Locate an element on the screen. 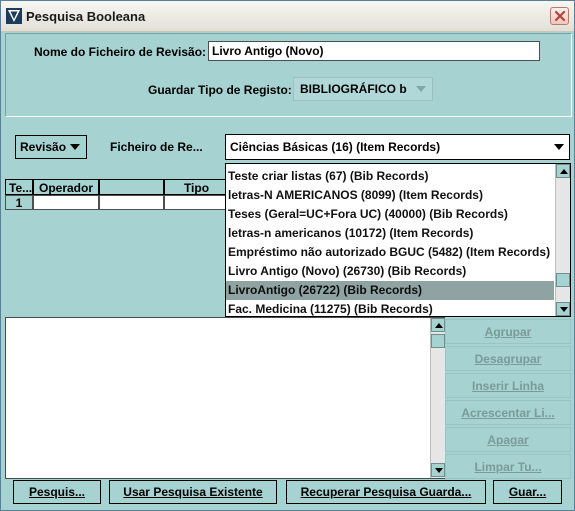 This screenshot has width=575, height=511. type-cell is located at coordinates (196, 202).